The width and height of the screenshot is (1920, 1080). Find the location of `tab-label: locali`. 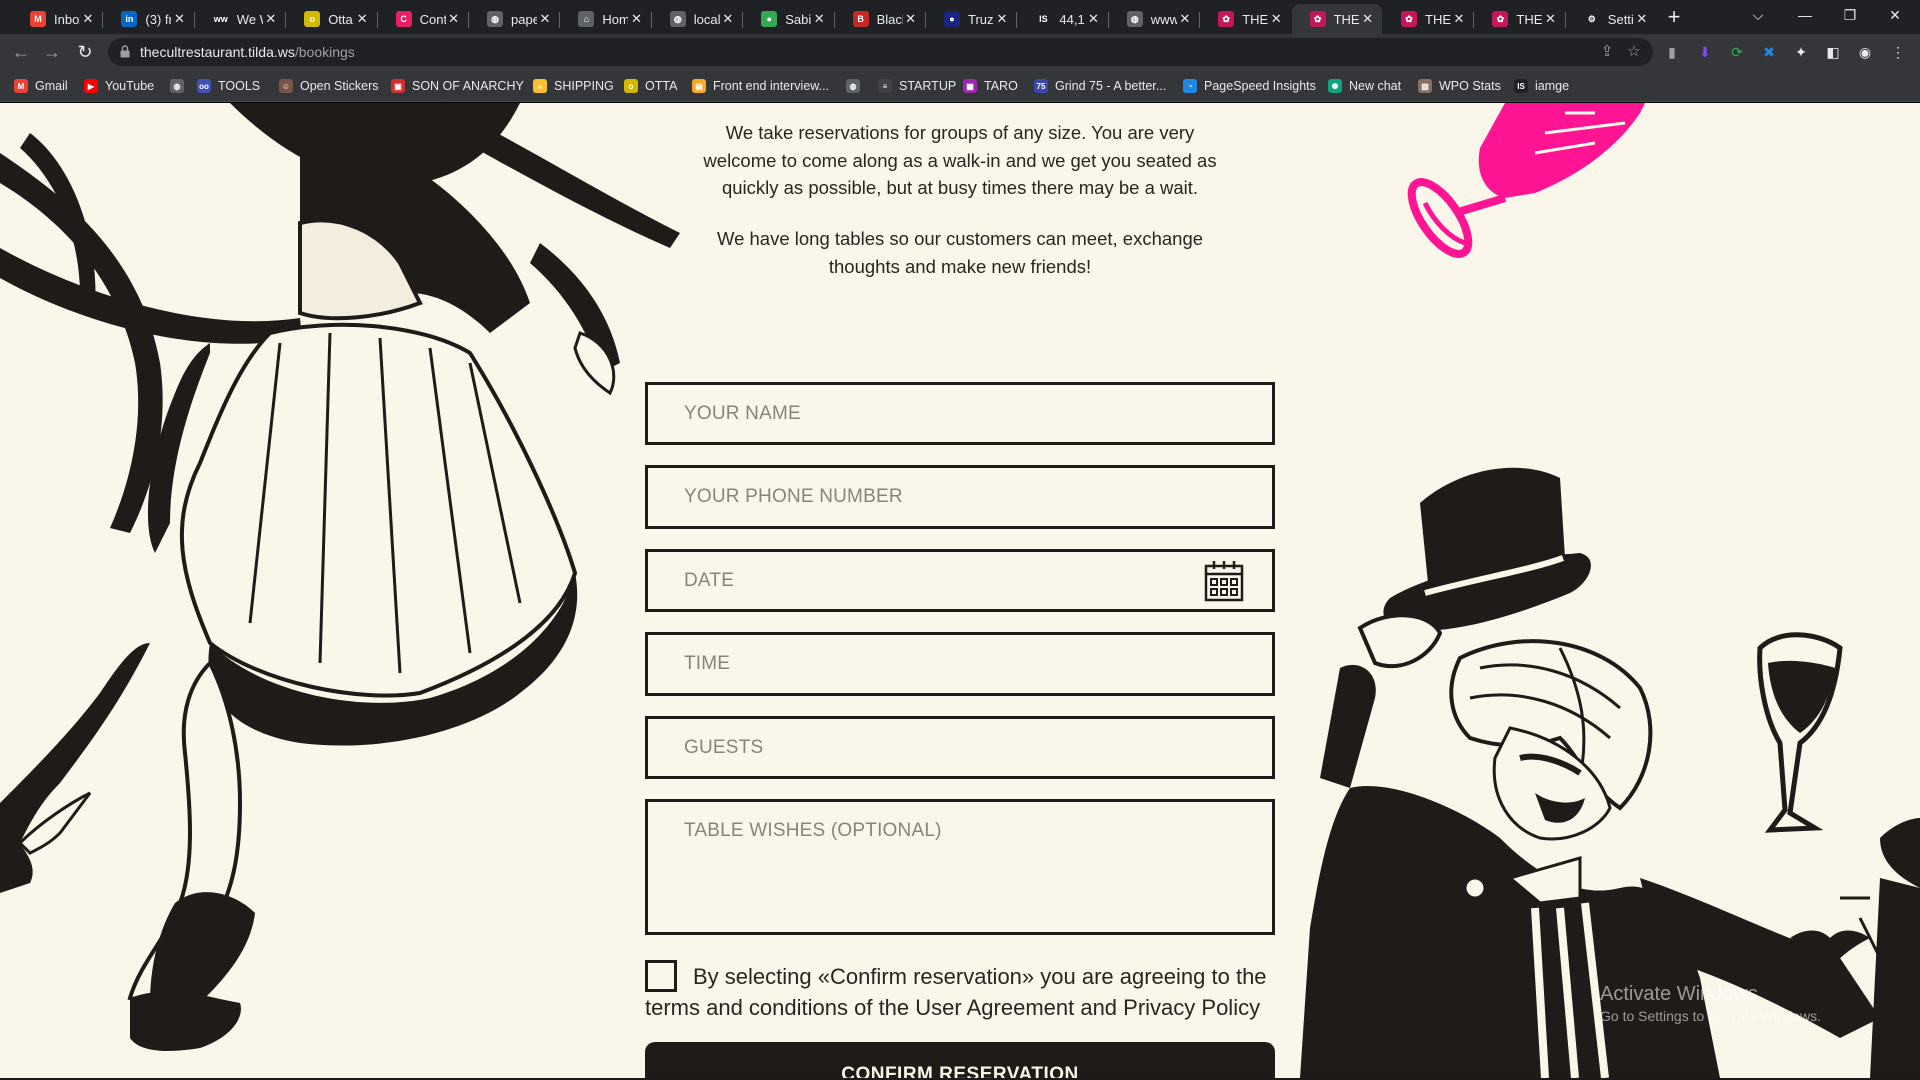

tab-label: locali is located at coordinates (706, 19).